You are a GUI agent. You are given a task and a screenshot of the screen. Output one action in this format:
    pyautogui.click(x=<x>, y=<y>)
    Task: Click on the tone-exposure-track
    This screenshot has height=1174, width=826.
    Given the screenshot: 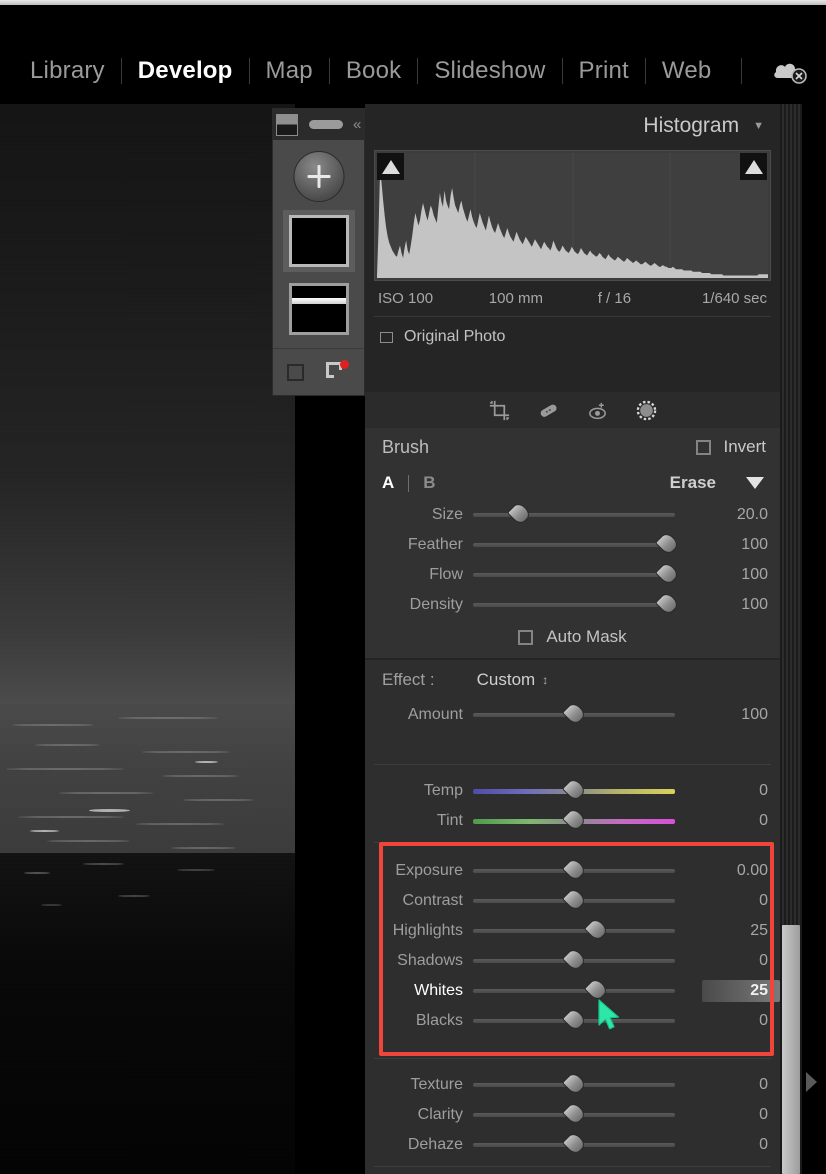 What is the action you would take?
    pyautogui.click(x=574, y=869)
    